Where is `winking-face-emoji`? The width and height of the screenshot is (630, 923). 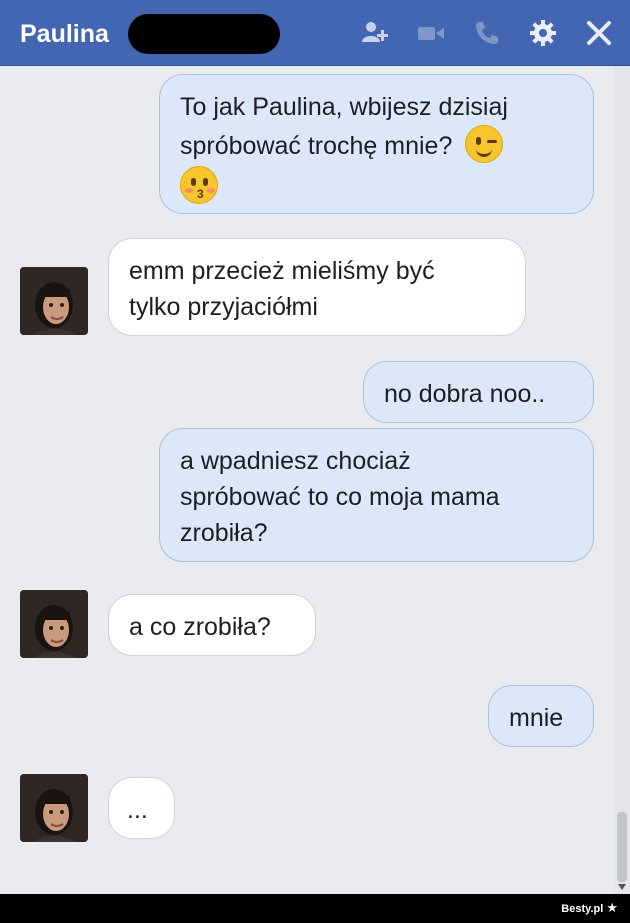
winking-face-emoji is located at coordinates (484, 144).